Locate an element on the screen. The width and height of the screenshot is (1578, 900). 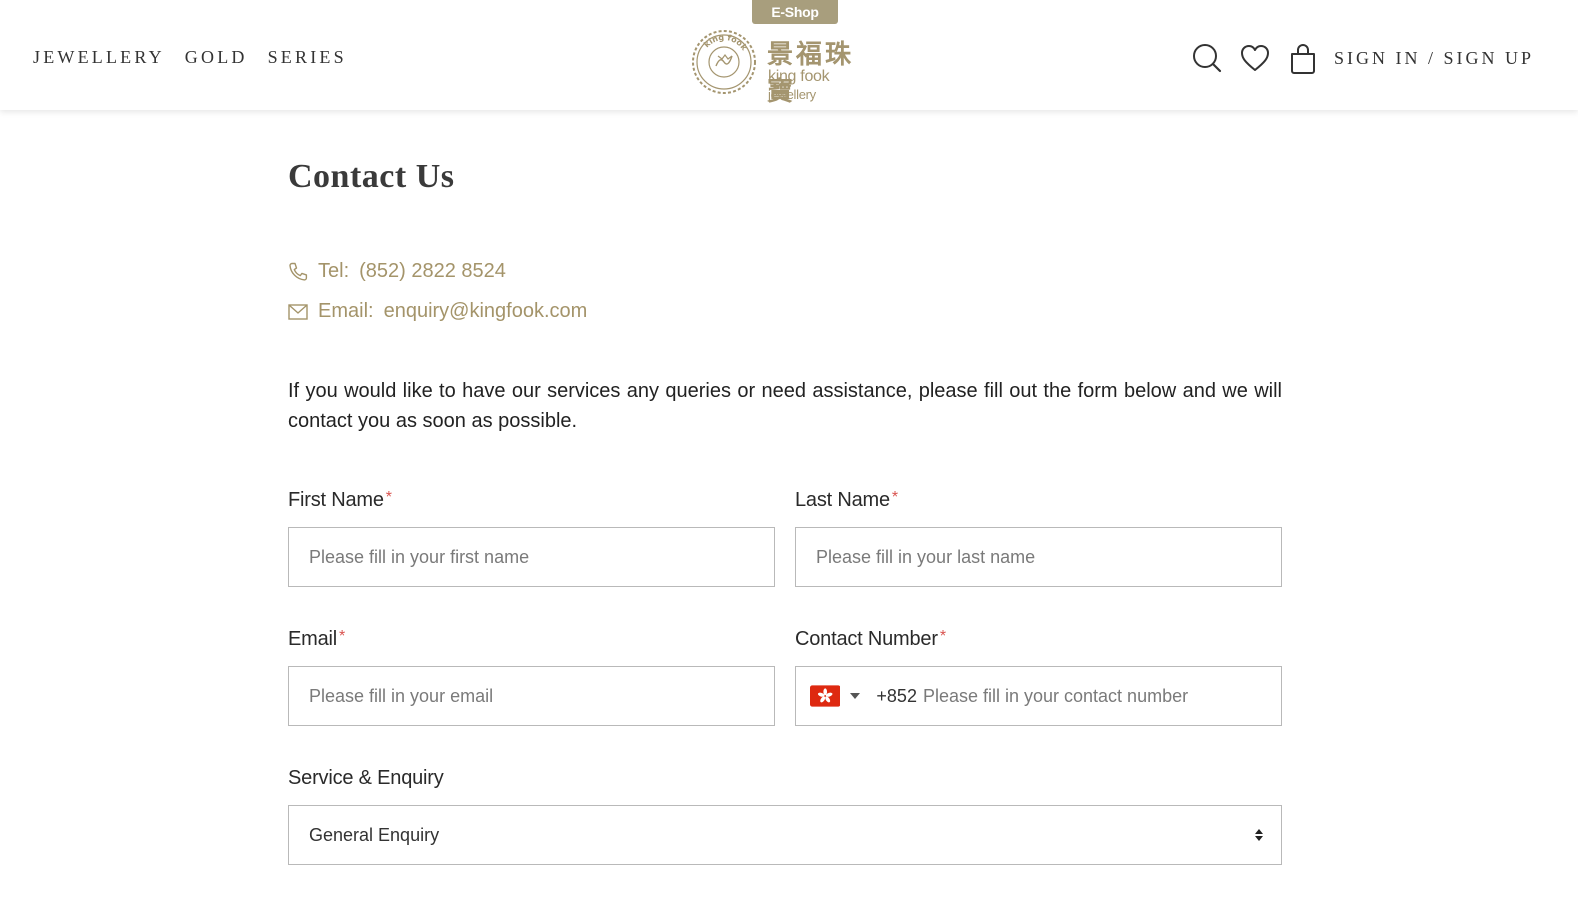
bag-icon is located at coordinates (1303, 58).